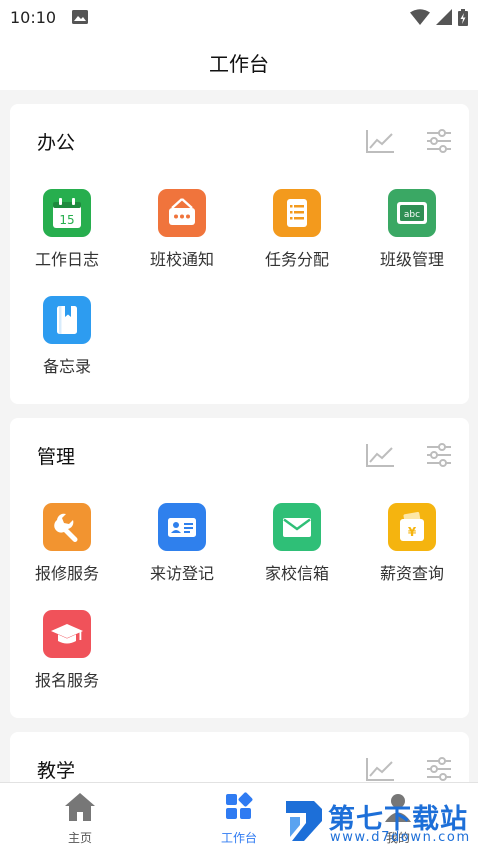  I want to click on task-assign-tile, so click(297, 213).